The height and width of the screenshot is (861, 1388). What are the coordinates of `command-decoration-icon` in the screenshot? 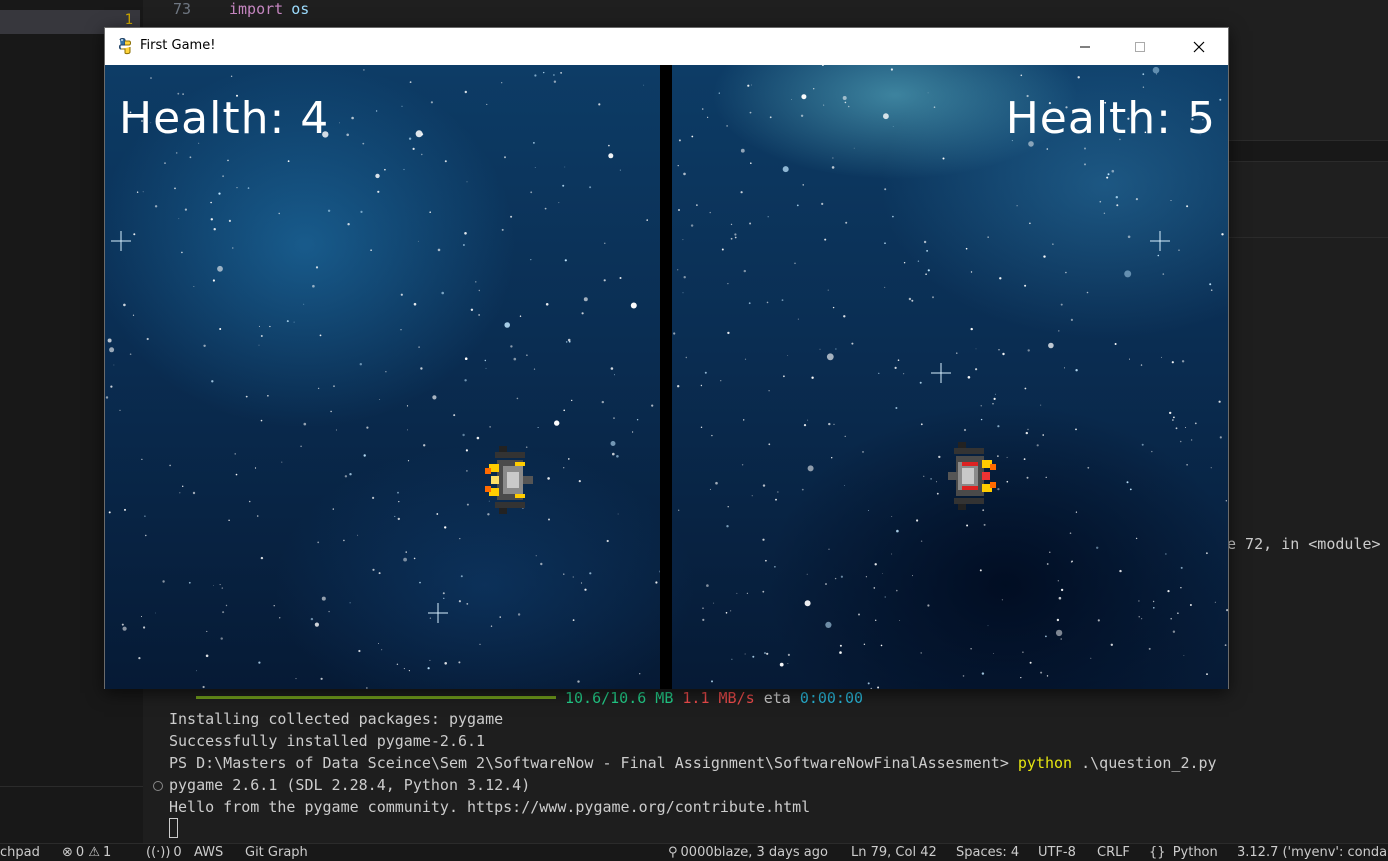 It's located at (158, 786).